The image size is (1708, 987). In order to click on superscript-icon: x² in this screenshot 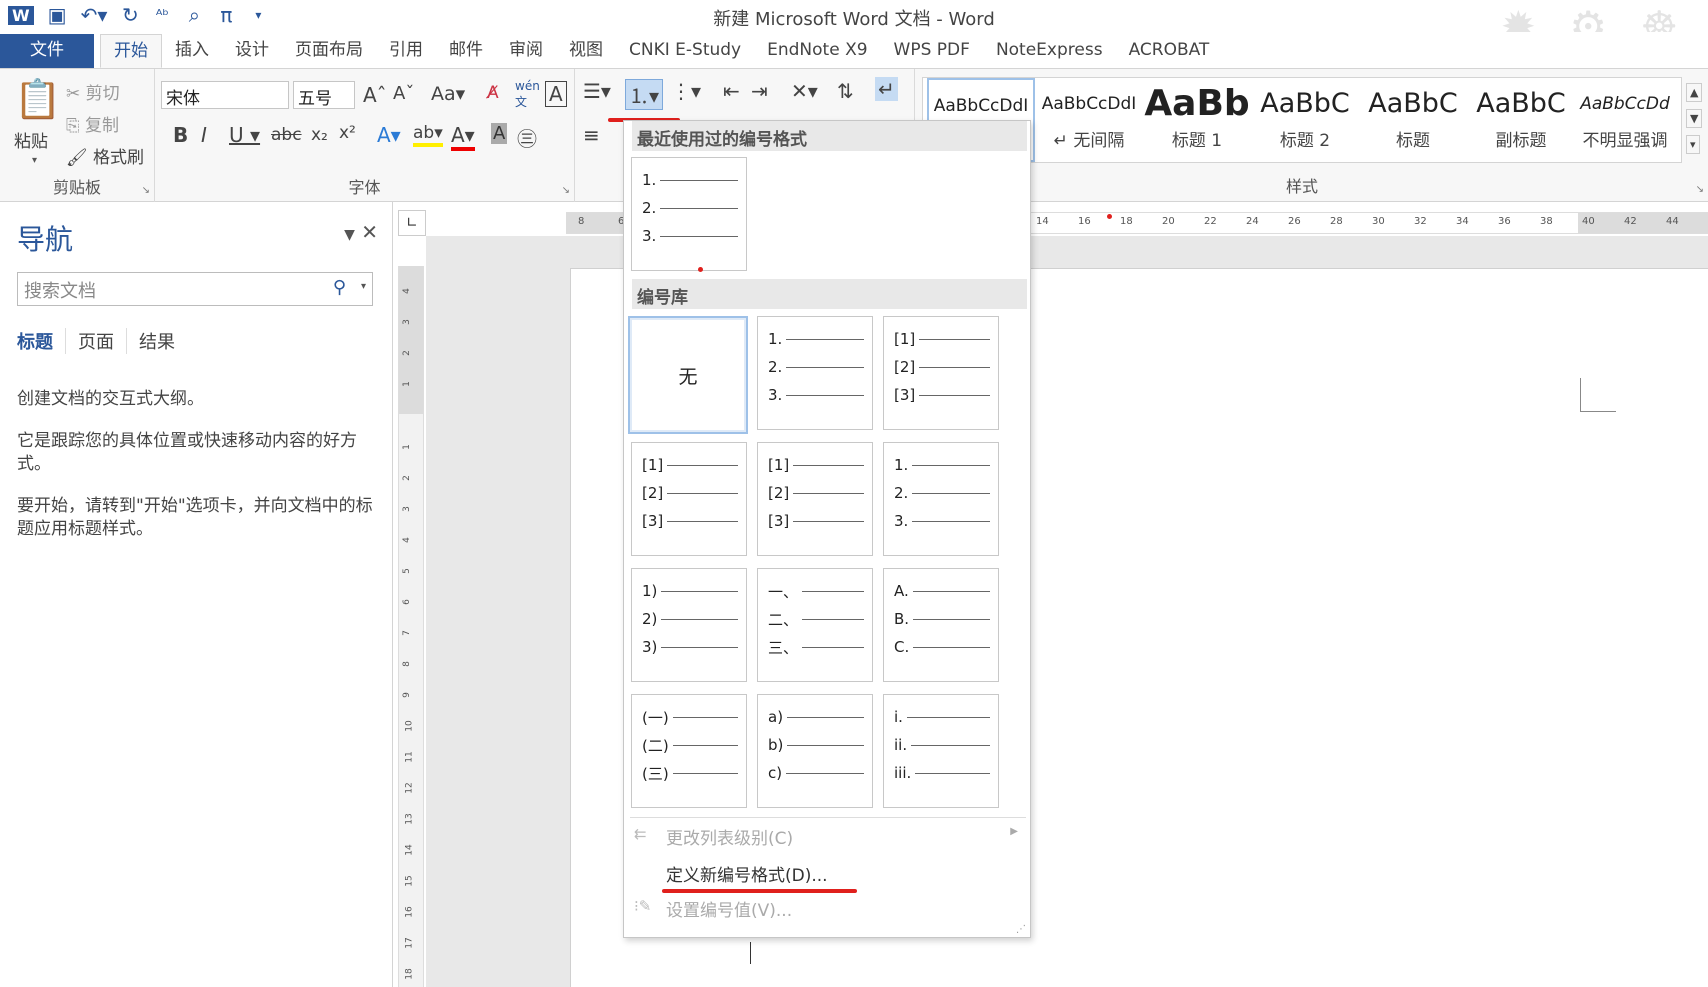, I will do `click(347, 133)`.